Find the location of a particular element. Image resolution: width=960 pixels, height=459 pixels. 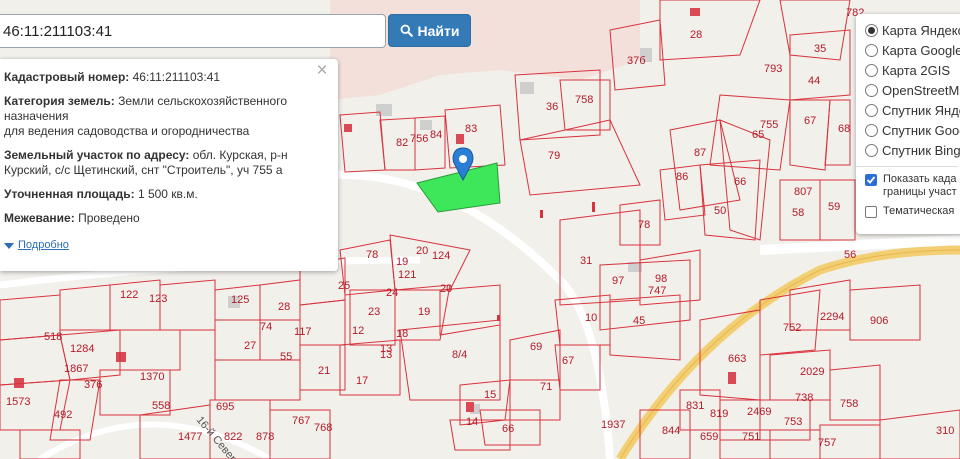

layer-option-yandex-map: Карта Яндекс is located at coordinates (912, 30).